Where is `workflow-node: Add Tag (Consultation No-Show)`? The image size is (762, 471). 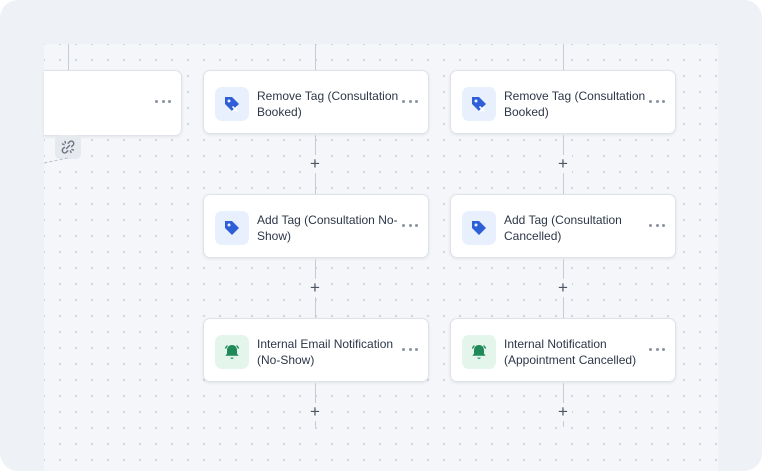 workflow-node: Add Tag (Consultation No-Show) is located at coordinates (316, 226).